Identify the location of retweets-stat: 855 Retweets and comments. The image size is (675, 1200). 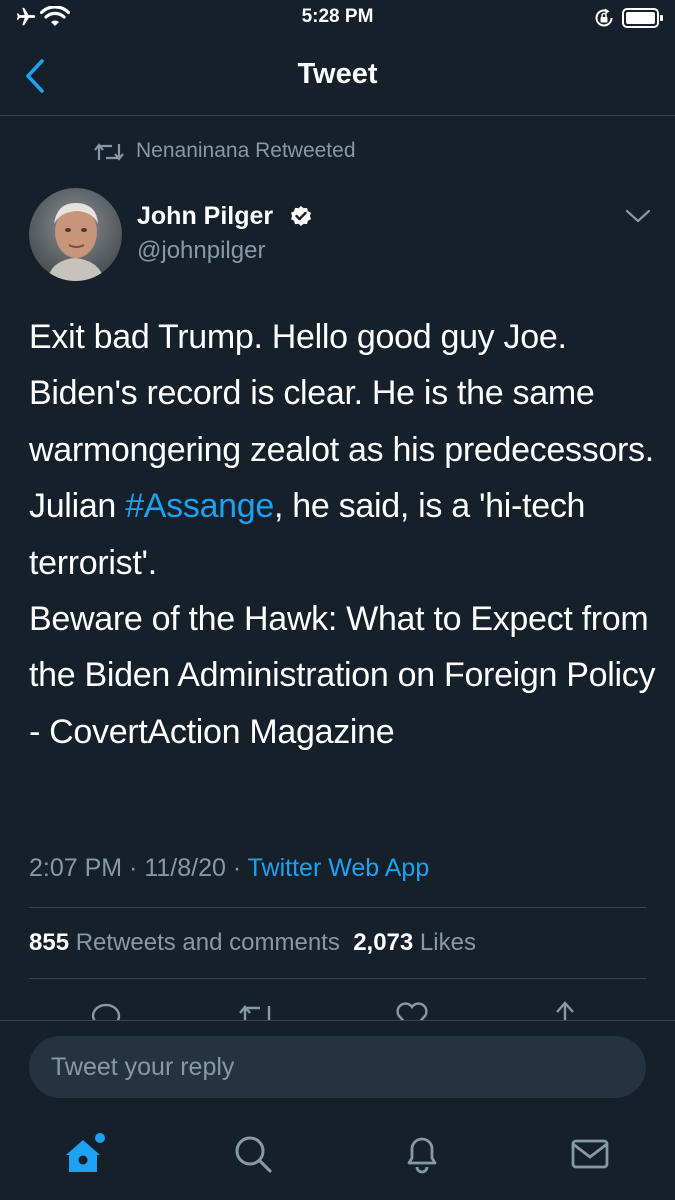
(184, 942).